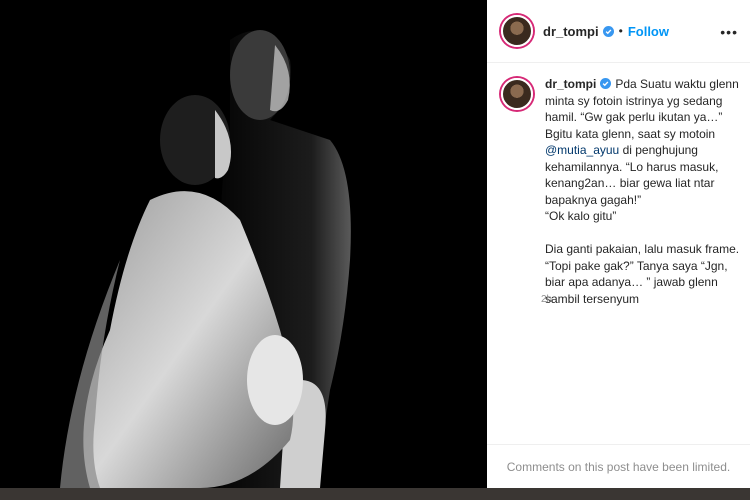 Image resolution: width=750 pixels, height=500 pixels. I want to click on post-header: dr_tompi • Follow, so click(618, 31).